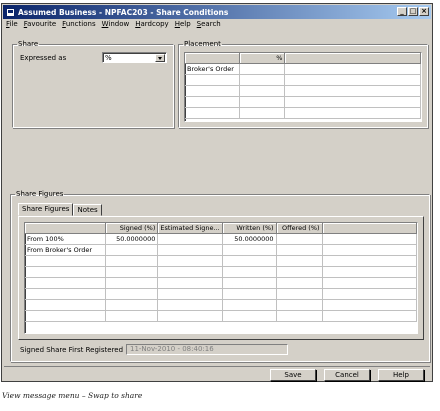 The width and height of the screenshot is (440, 411). Describe the element at coordinates (116, 25) in the screenshot. I see `menu-window: Window` at that location.